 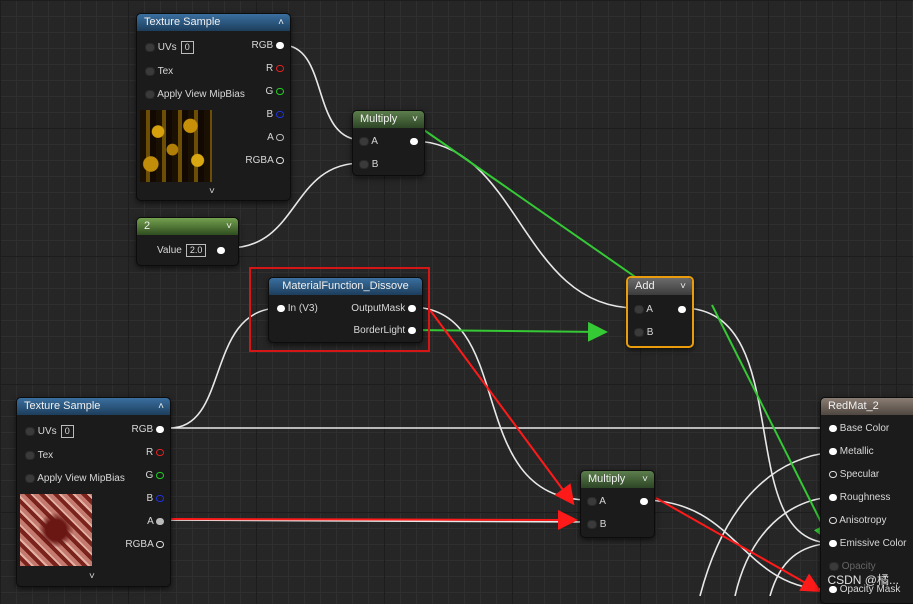 What do you see at coordinates (322, 92) in the screenshot?
I see `wire-rgb-to-multiply-a` at bounding box center [322, 92].